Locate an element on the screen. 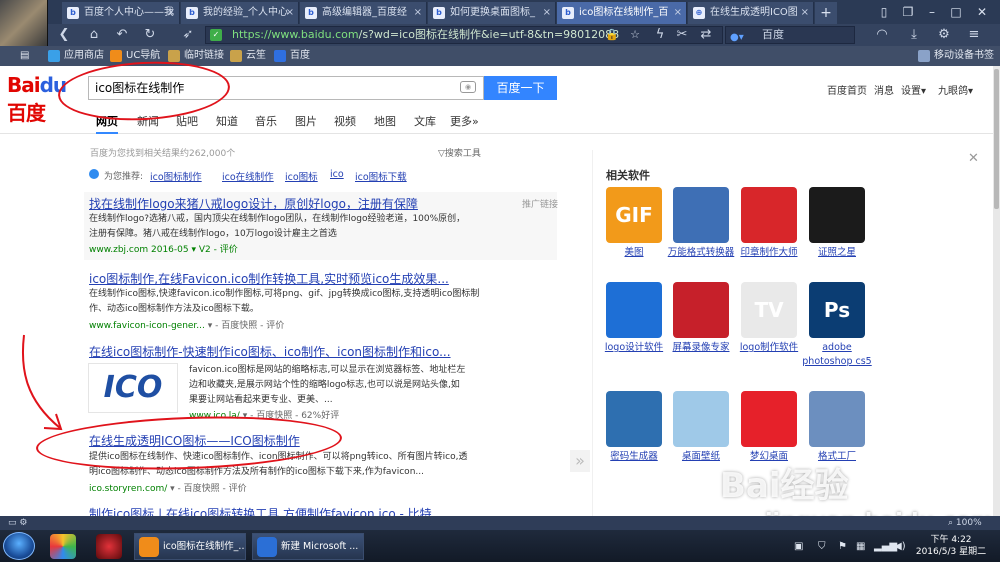 The width and height of the screenshot is (1000, 562). volume-icon: ◀) is located at coordinates (900, 546).